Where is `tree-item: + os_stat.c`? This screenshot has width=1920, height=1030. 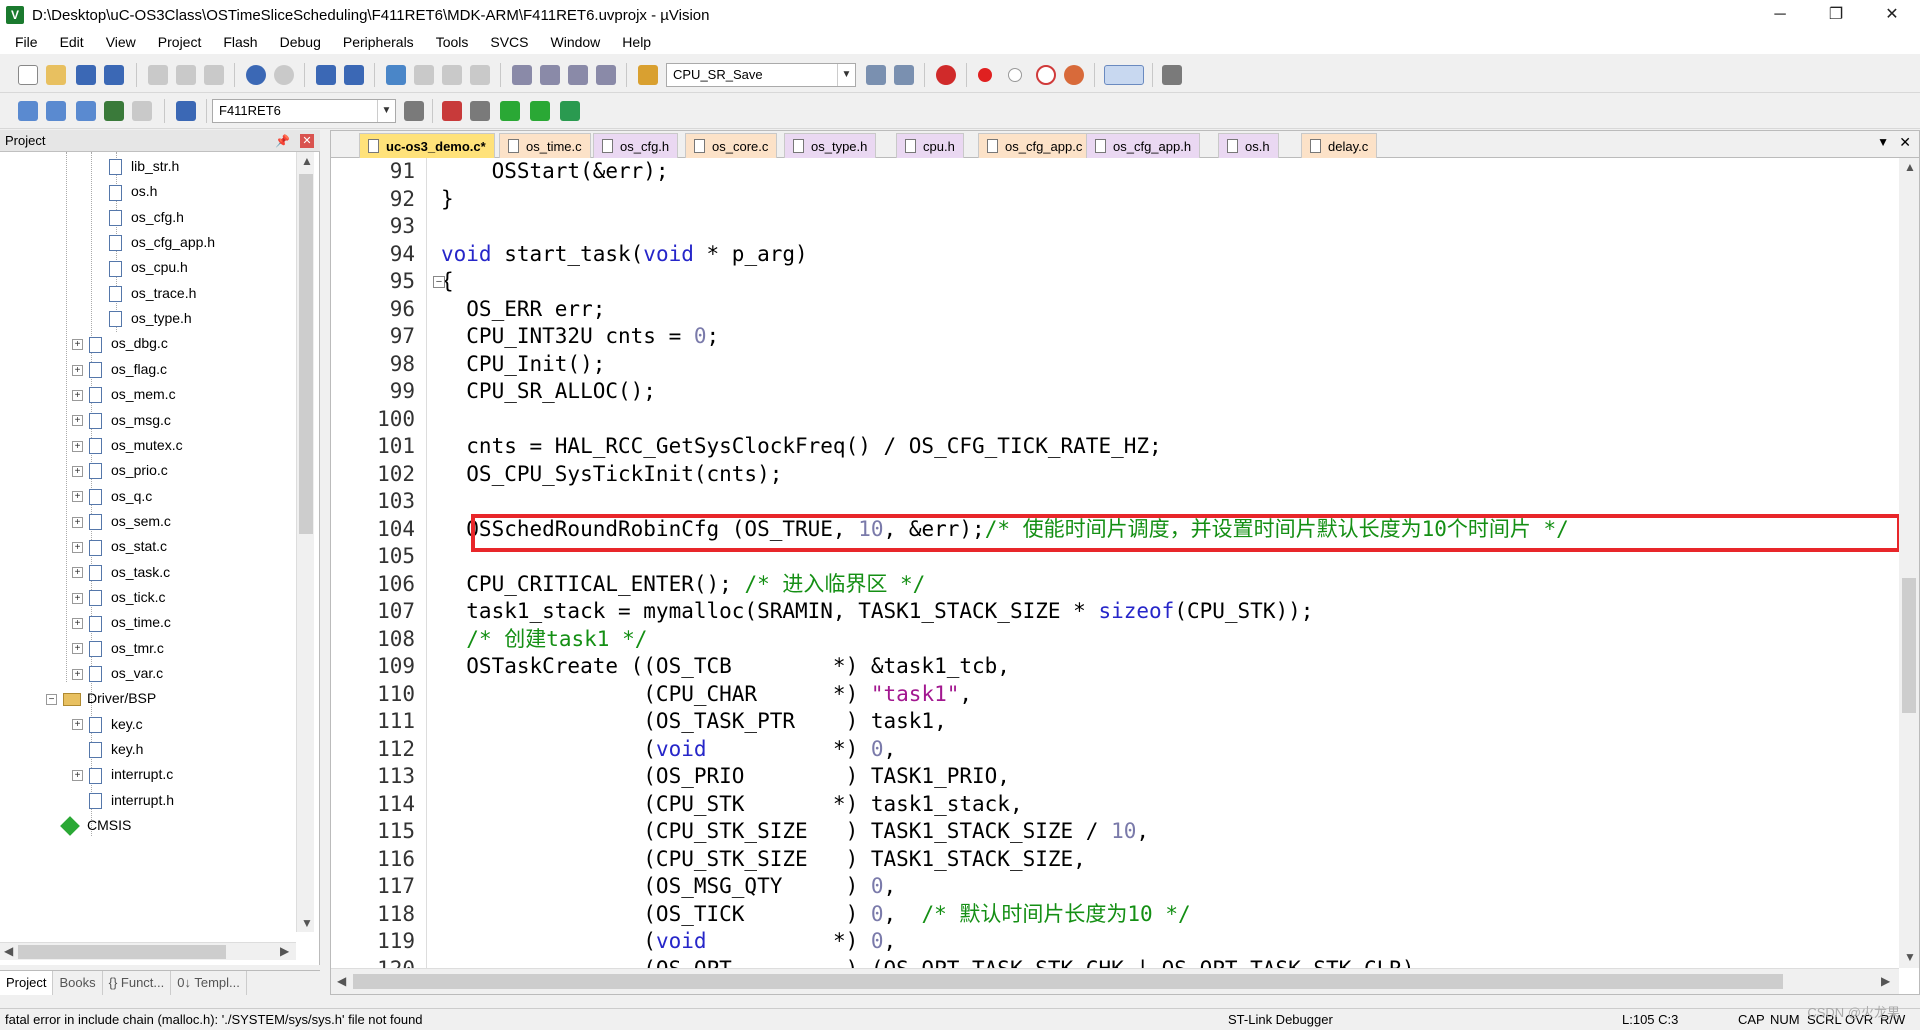
tree-item: + os_stat.c is located at coordinates (119, 546).